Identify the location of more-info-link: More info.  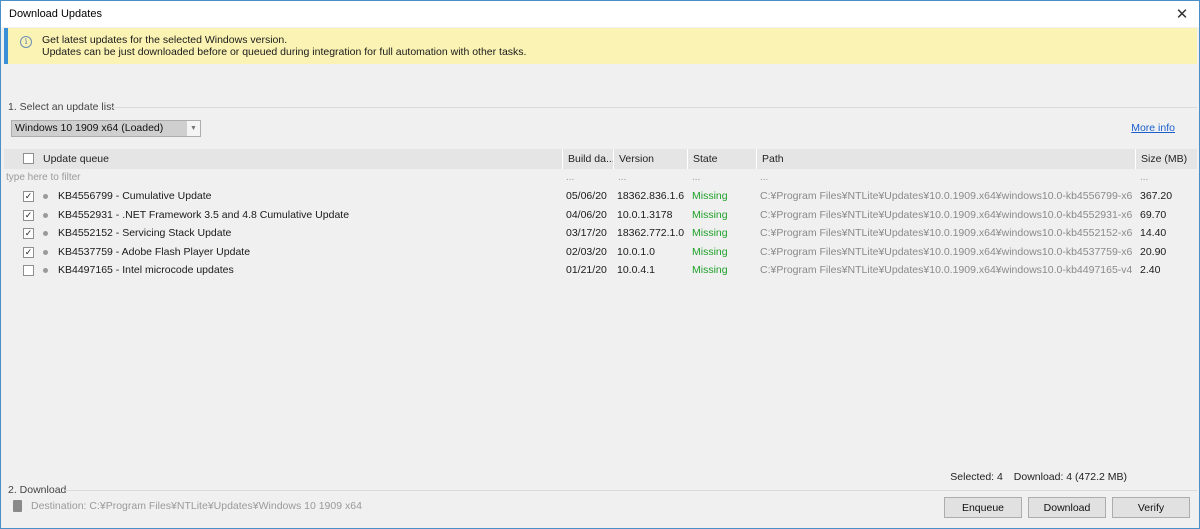
(1153, 128).